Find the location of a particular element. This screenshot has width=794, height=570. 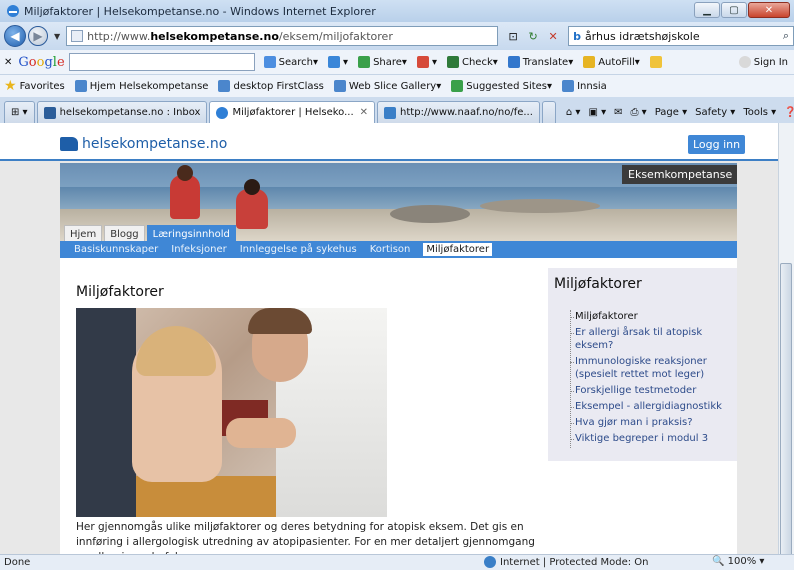

check-button: Check ▾ is located at coordinates (472, 62).